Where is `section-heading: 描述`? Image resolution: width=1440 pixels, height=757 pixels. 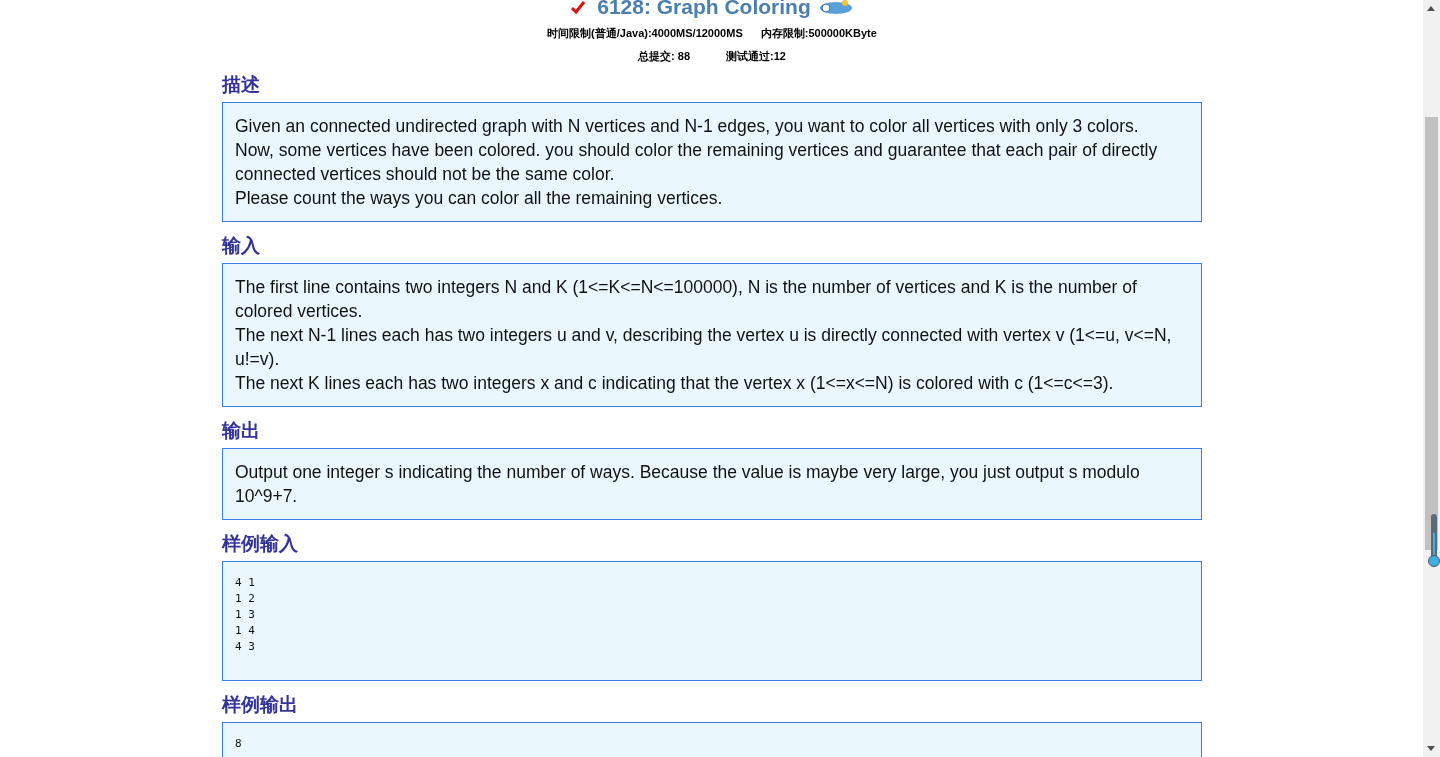
section-heading: 描述 is located at coordinates (241, 85).